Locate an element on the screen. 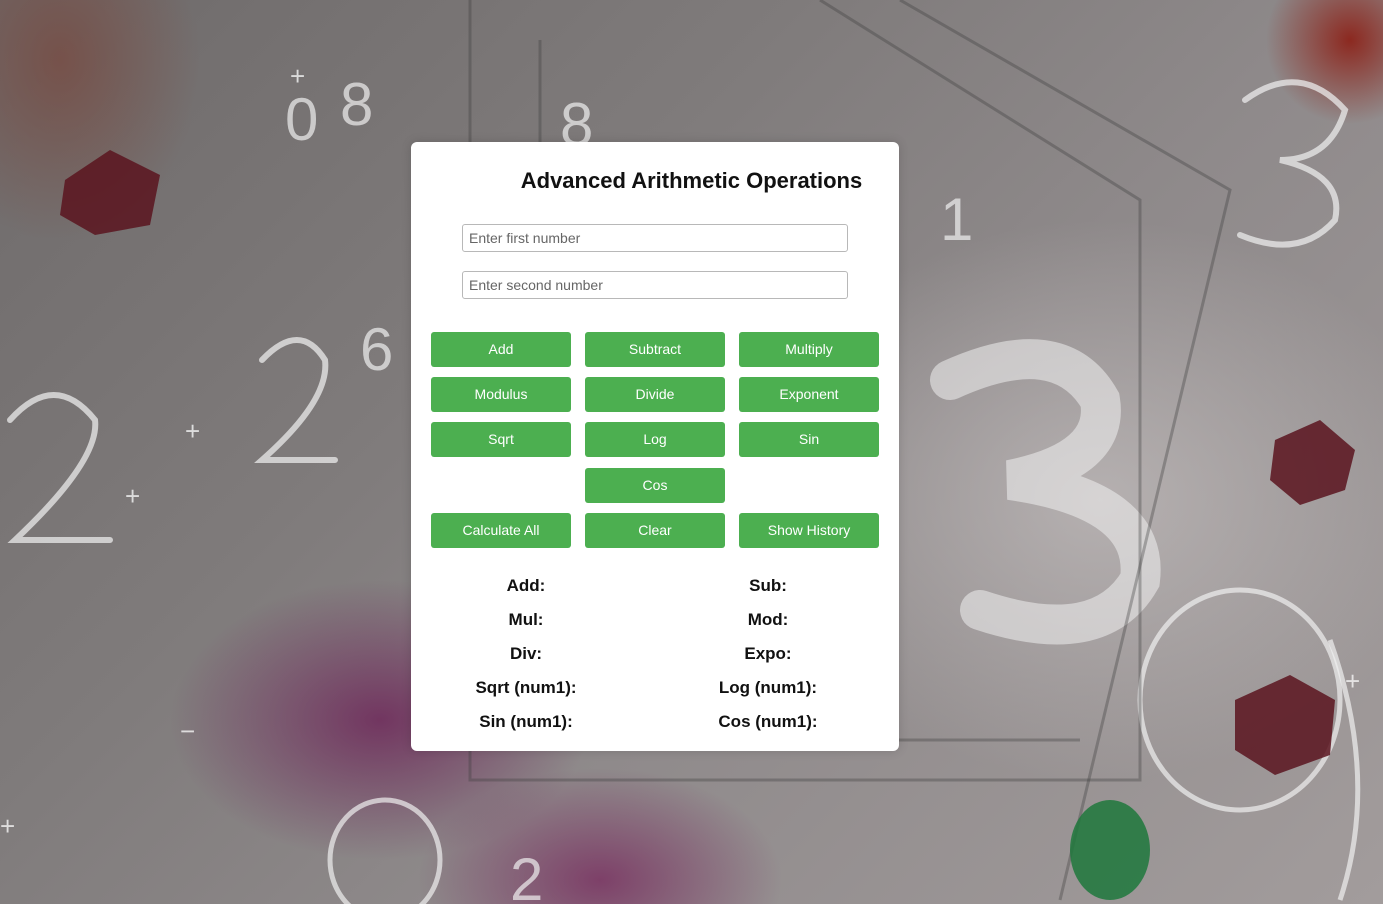 The width and height of the screenshot is (1383, 904). sqrt-button: Sqrt is located at coordinates (501, 439).